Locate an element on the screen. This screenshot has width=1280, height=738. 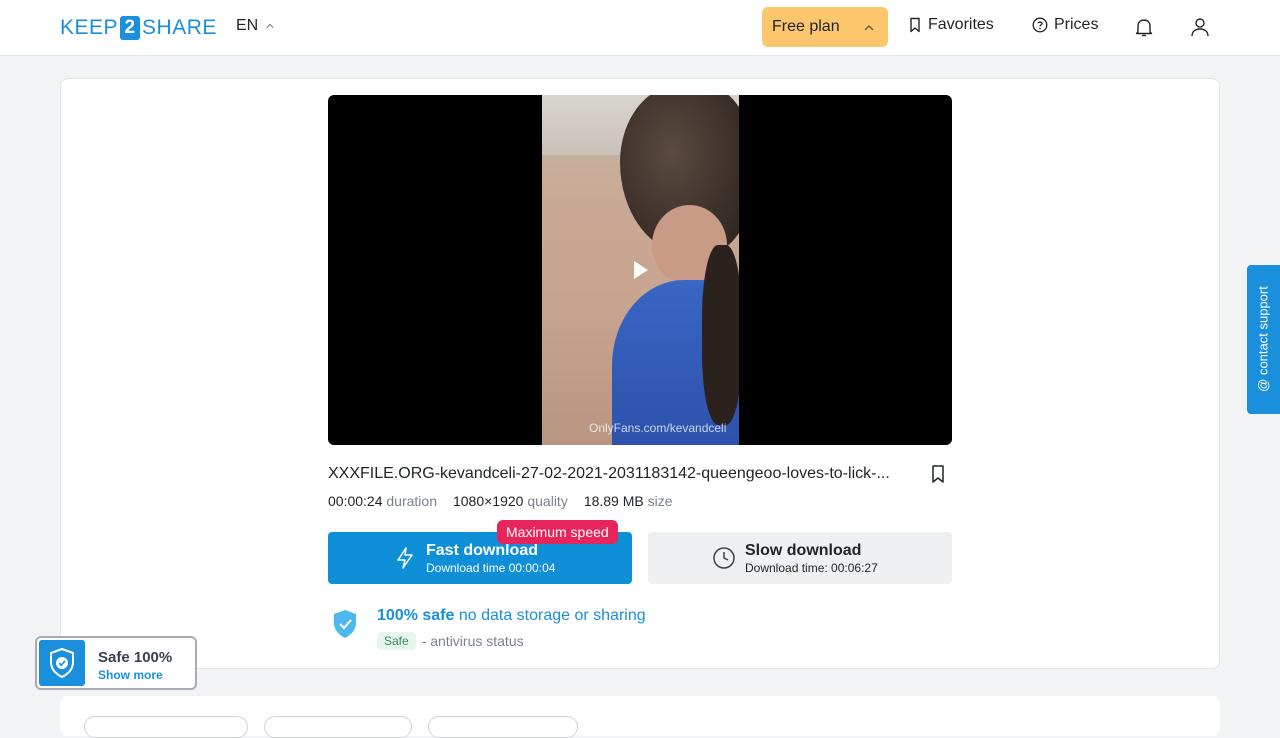
fast-download-time: Download time 00:00:04 is located at coordinates (491, 568).